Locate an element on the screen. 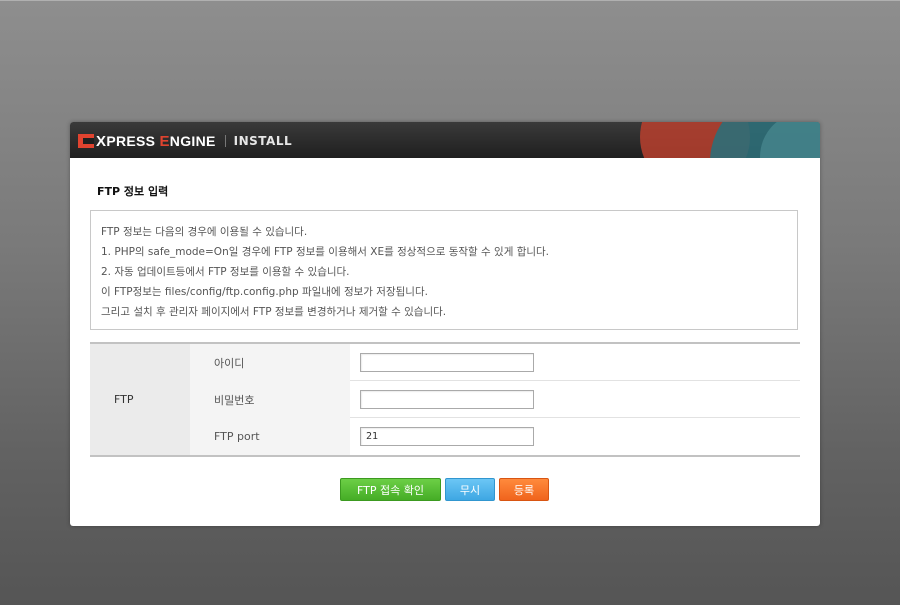 This screenshot has width=900, height=605. logo-text: XPRESS ENGINE is located at coordinates (156, 141).